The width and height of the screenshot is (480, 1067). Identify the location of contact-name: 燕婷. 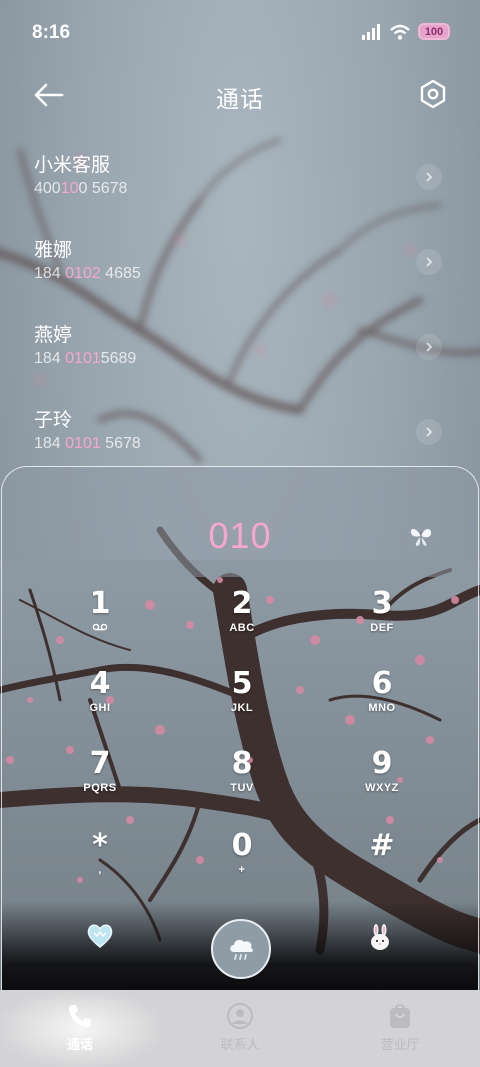
(53, 335).